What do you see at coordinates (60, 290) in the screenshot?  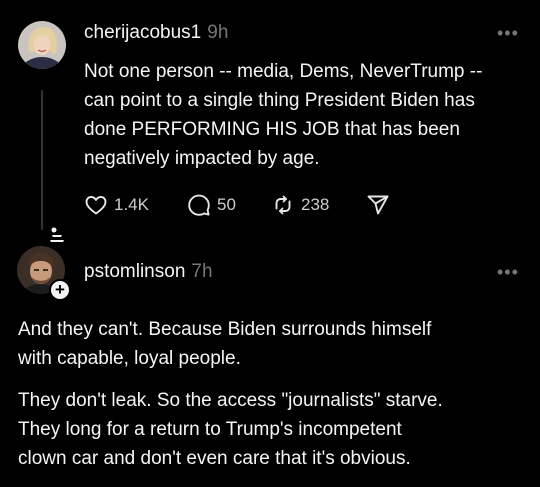 I see `follow-button: +` at bounding box center [60, 290].